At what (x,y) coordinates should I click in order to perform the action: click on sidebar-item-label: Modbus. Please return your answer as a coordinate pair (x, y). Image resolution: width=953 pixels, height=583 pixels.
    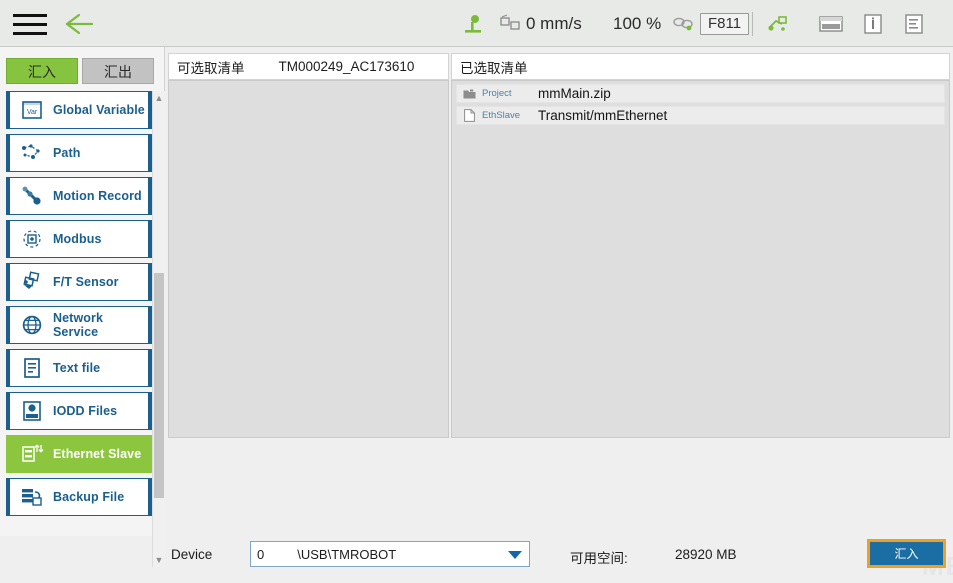
    Looking at the image, I should click on (77, 239).